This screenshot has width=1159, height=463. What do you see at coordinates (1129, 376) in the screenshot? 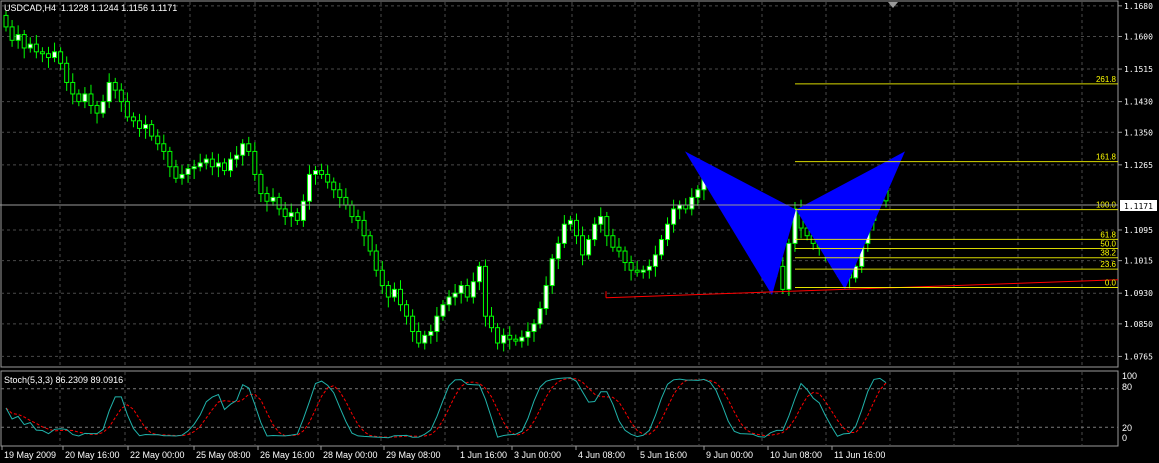
I see `stoch-level-100: 100` at bounding box center [1129, 376].